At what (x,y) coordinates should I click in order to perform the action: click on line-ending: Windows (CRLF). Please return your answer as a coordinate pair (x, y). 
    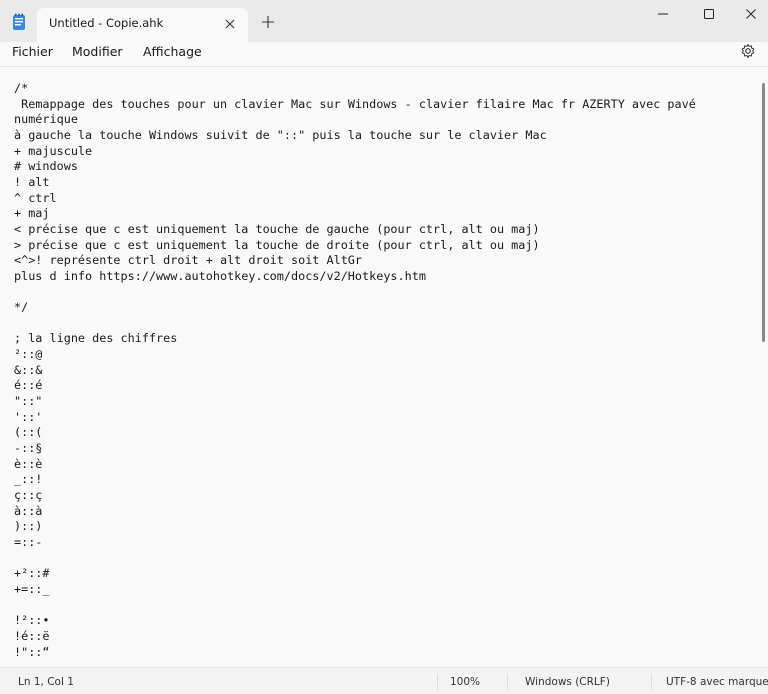
    Looking at the image, I should click on (567, 682).